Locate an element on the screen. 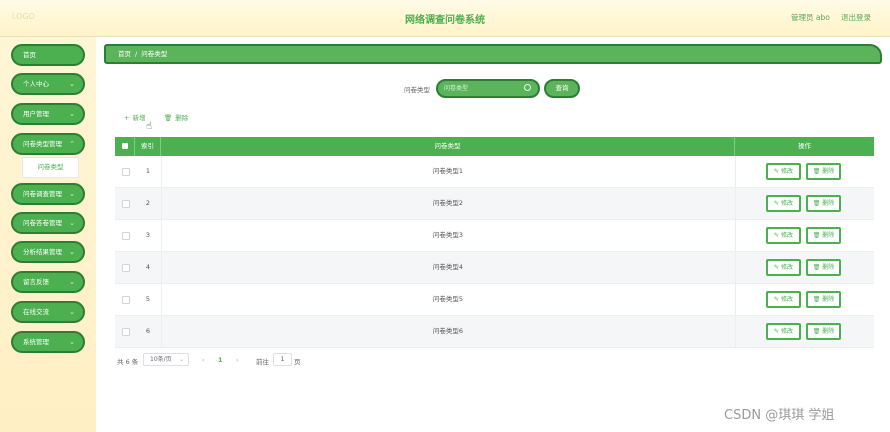  sidebar-item-label: 问卷类型管理 is located at coordinates (42, 144).